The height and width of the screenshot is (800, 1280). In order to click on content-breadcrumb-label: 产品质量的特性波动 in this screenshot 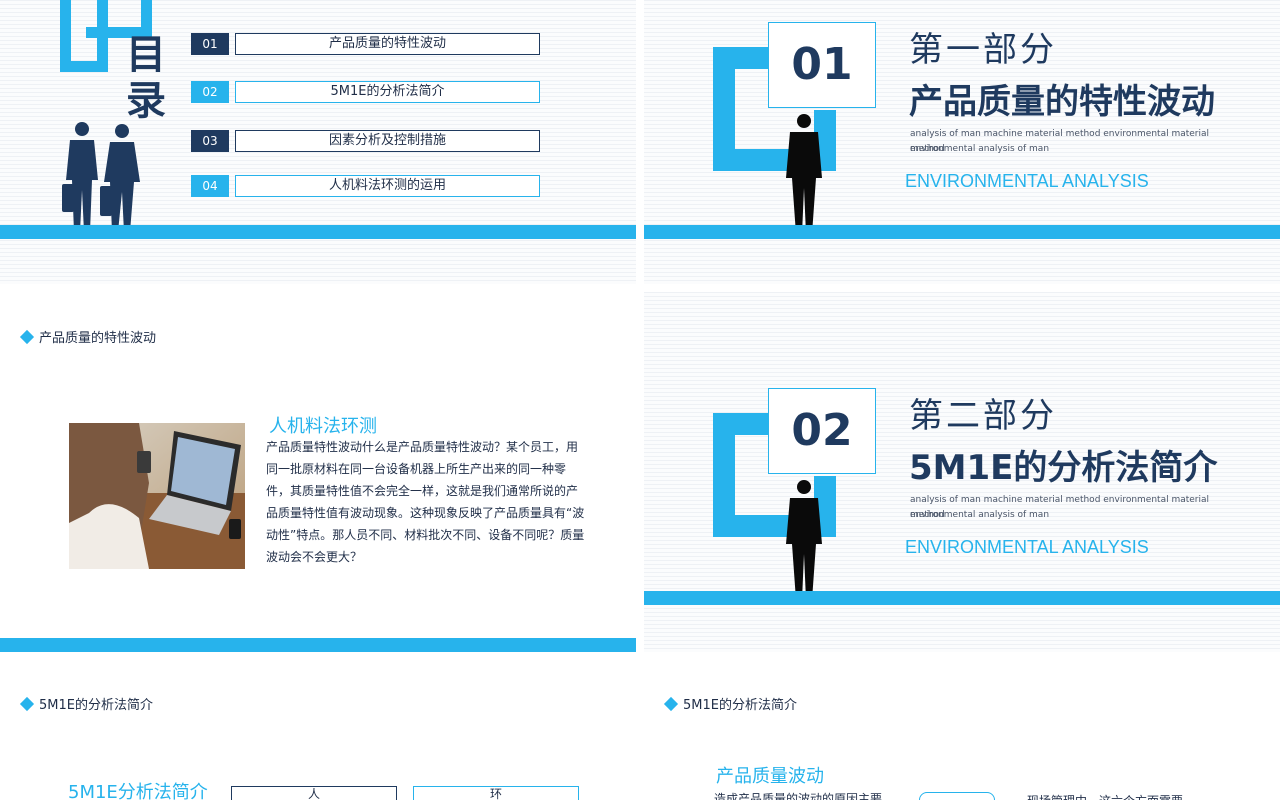, I will do `click(98, 338)`.